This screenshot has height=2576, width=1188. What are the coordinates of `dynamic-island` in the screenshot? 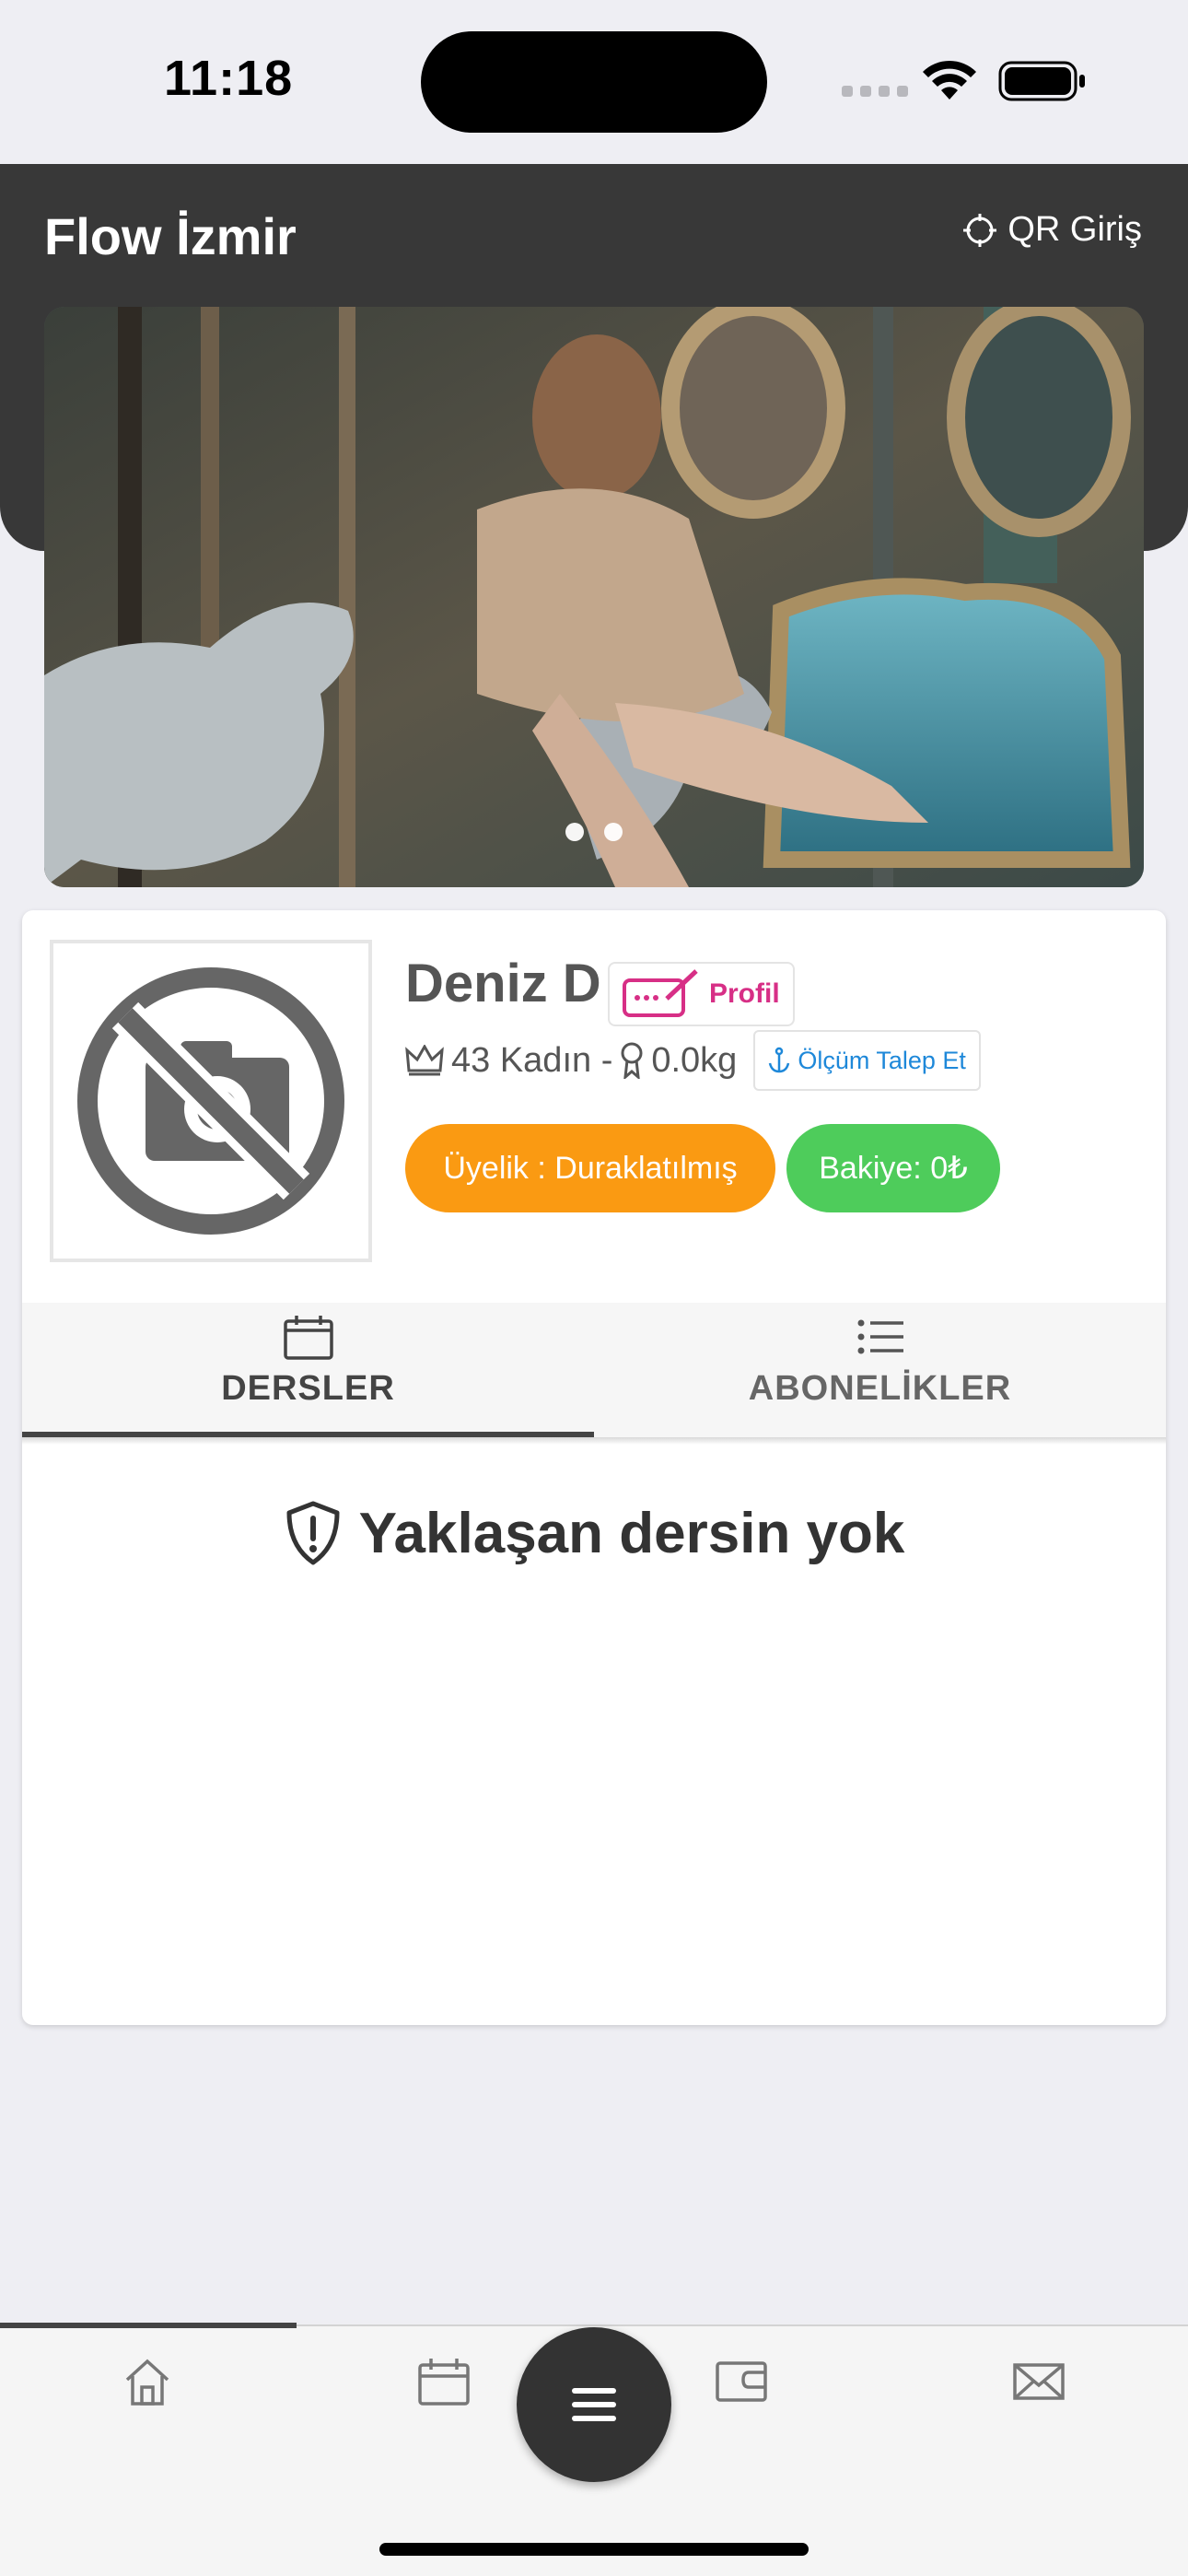 It's located at (594, 82).